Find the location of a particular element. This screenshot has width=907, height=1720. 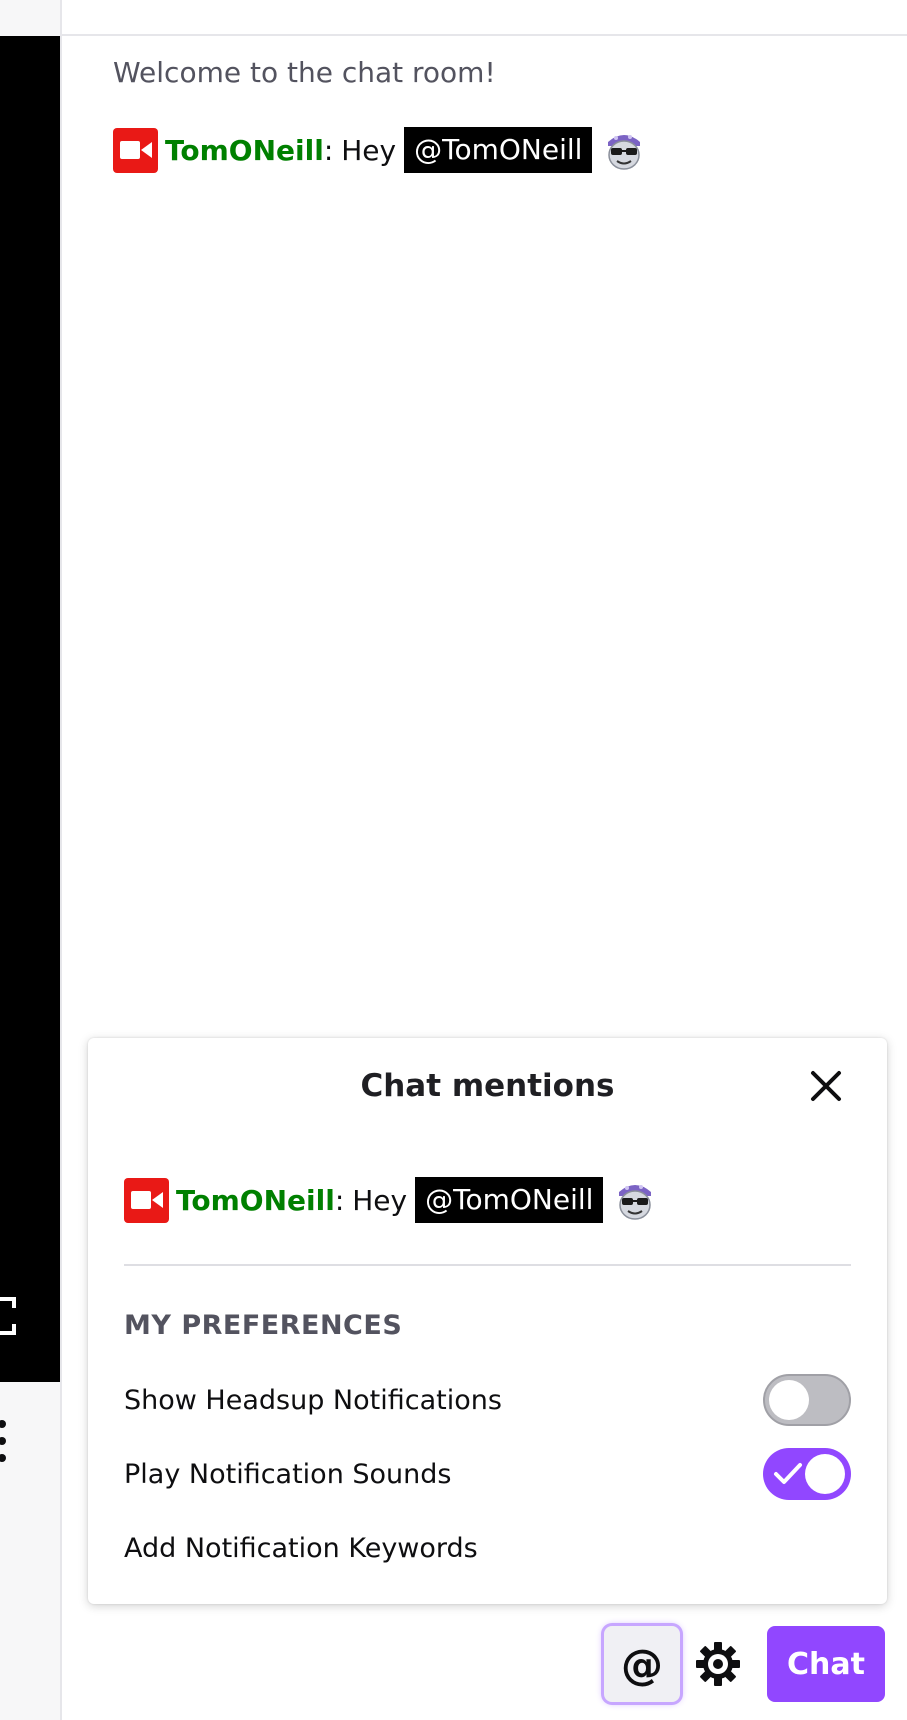

popup-divider is located at coordinates (487, 1265).